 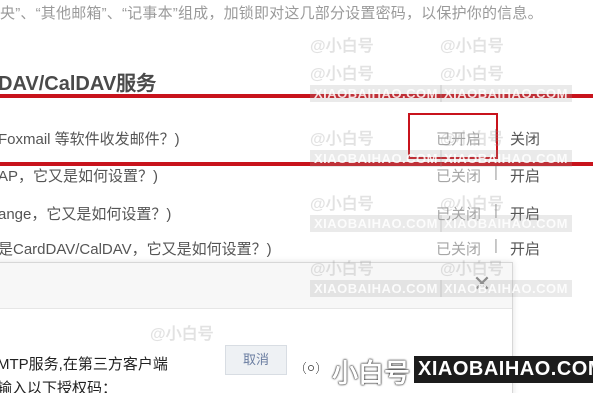 I want to click on close-icon: ✕, so click(x=482, y=284).